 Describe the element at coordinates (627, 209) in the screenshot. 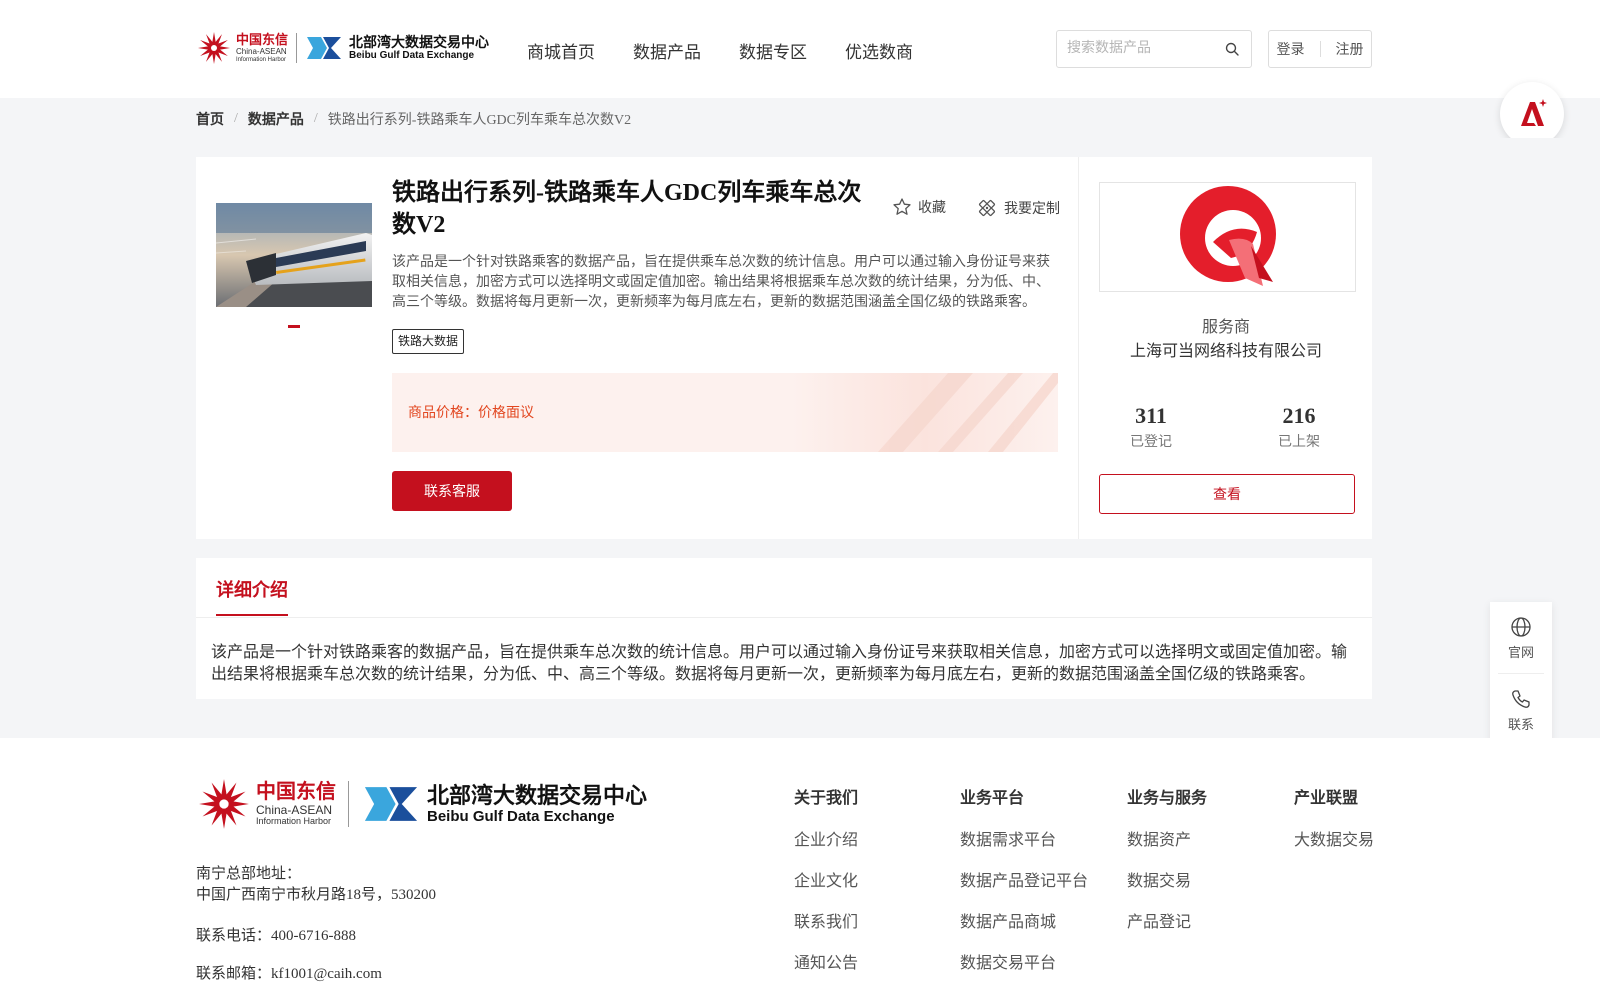

I see `product-title: 铁路出行系列-铁路乘车人GDC列车乘车总次数V2` at that location.